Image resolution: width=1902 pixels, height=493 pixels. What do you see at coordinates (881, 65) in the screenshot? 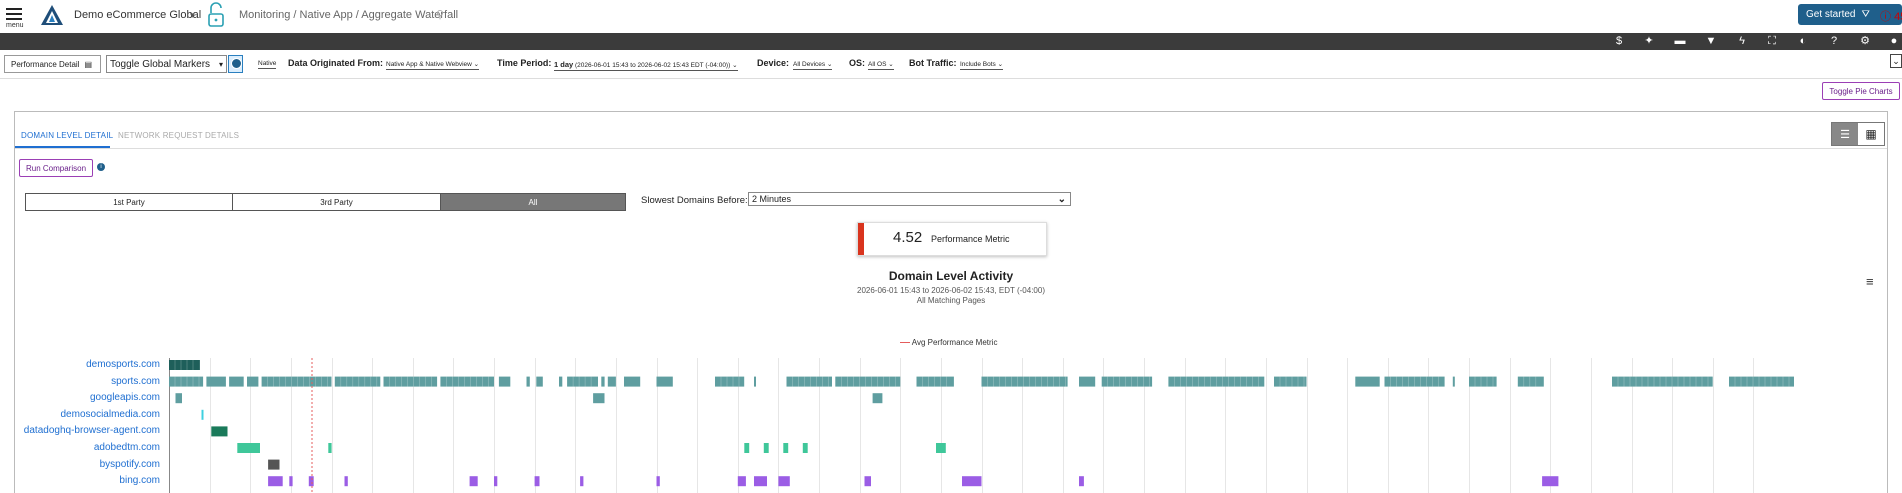
I see `os-select: All OS ⌄` at bounding box center [881, 65].